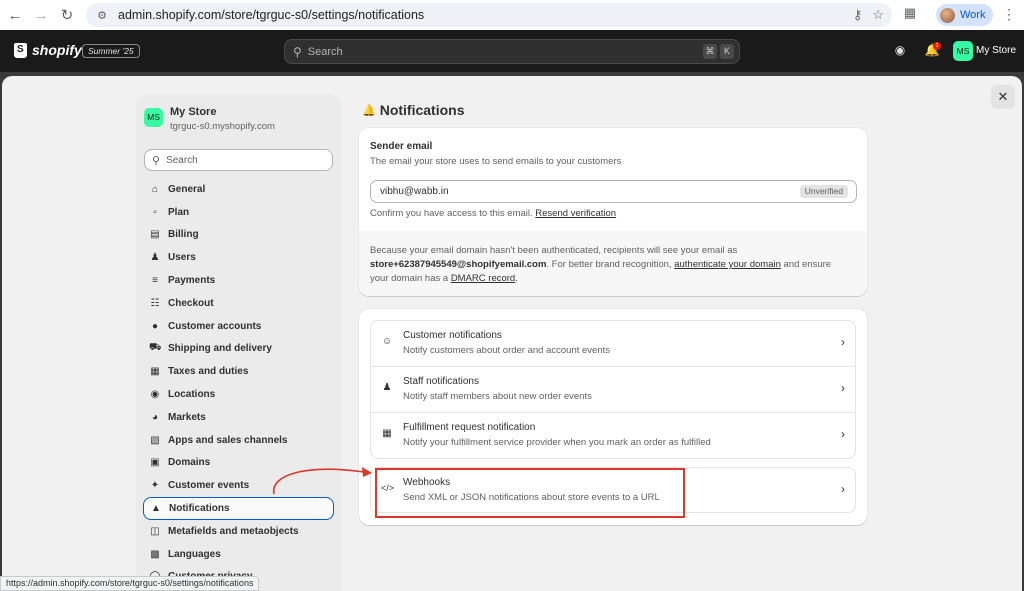 Image resolution: width=1024 pixels, height=591 pixels. What do you see at coordinates (238, 212) in the screenshot?
I see `sidebar-item-plan: ▫ Plan` at bounding box center [238, 212].